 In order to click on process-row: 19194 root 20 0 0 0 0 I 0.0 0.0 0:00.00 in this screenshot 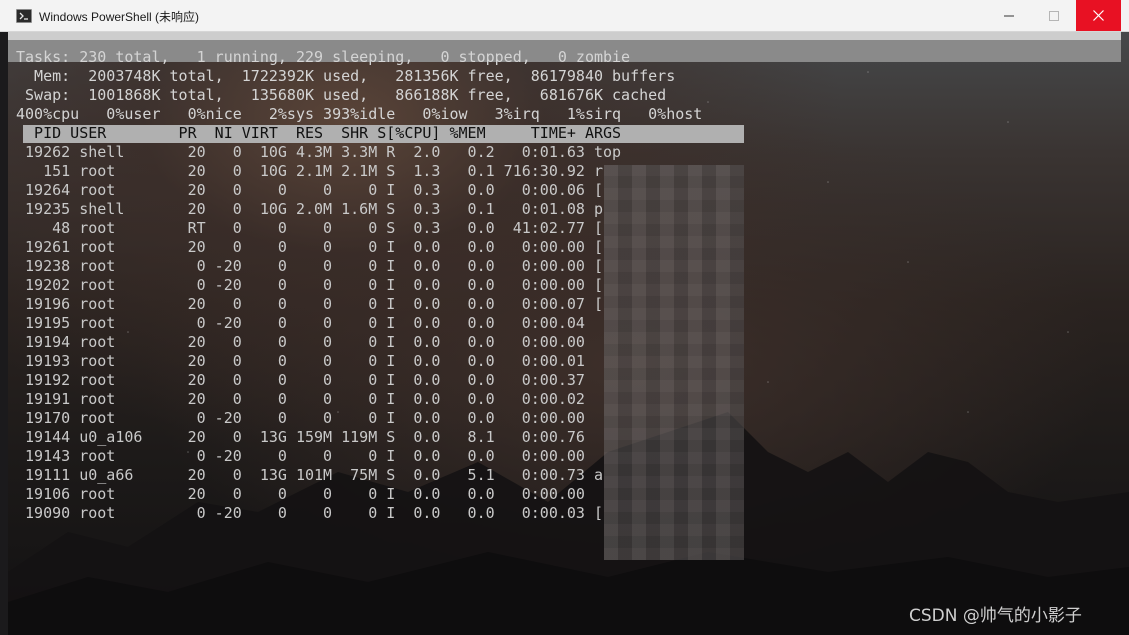, I will do `click(300, 342)`.